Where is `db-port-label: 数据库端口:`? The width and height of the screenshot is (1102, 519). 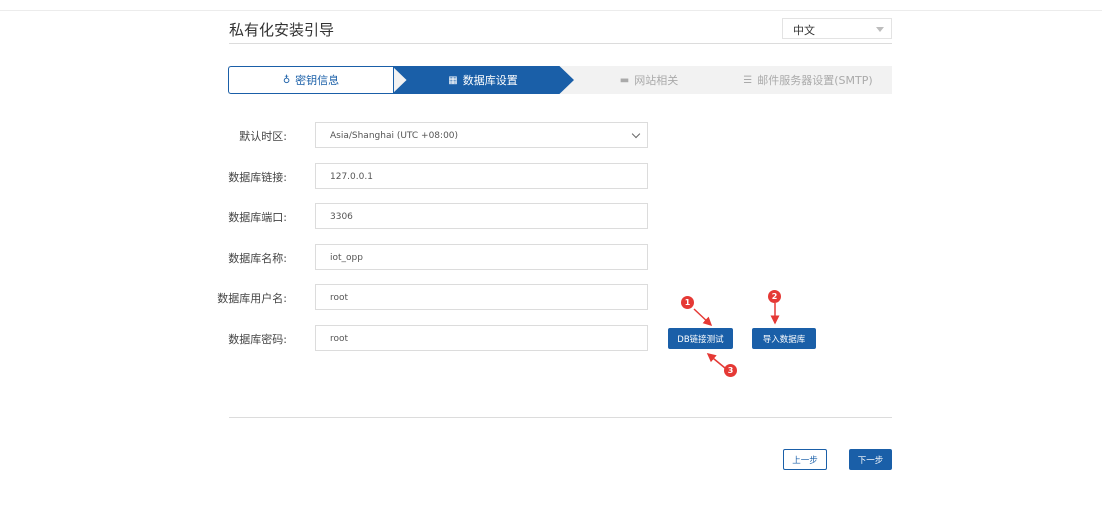 db-port-label: 数据库端口: is located at coordinates (257, 217).